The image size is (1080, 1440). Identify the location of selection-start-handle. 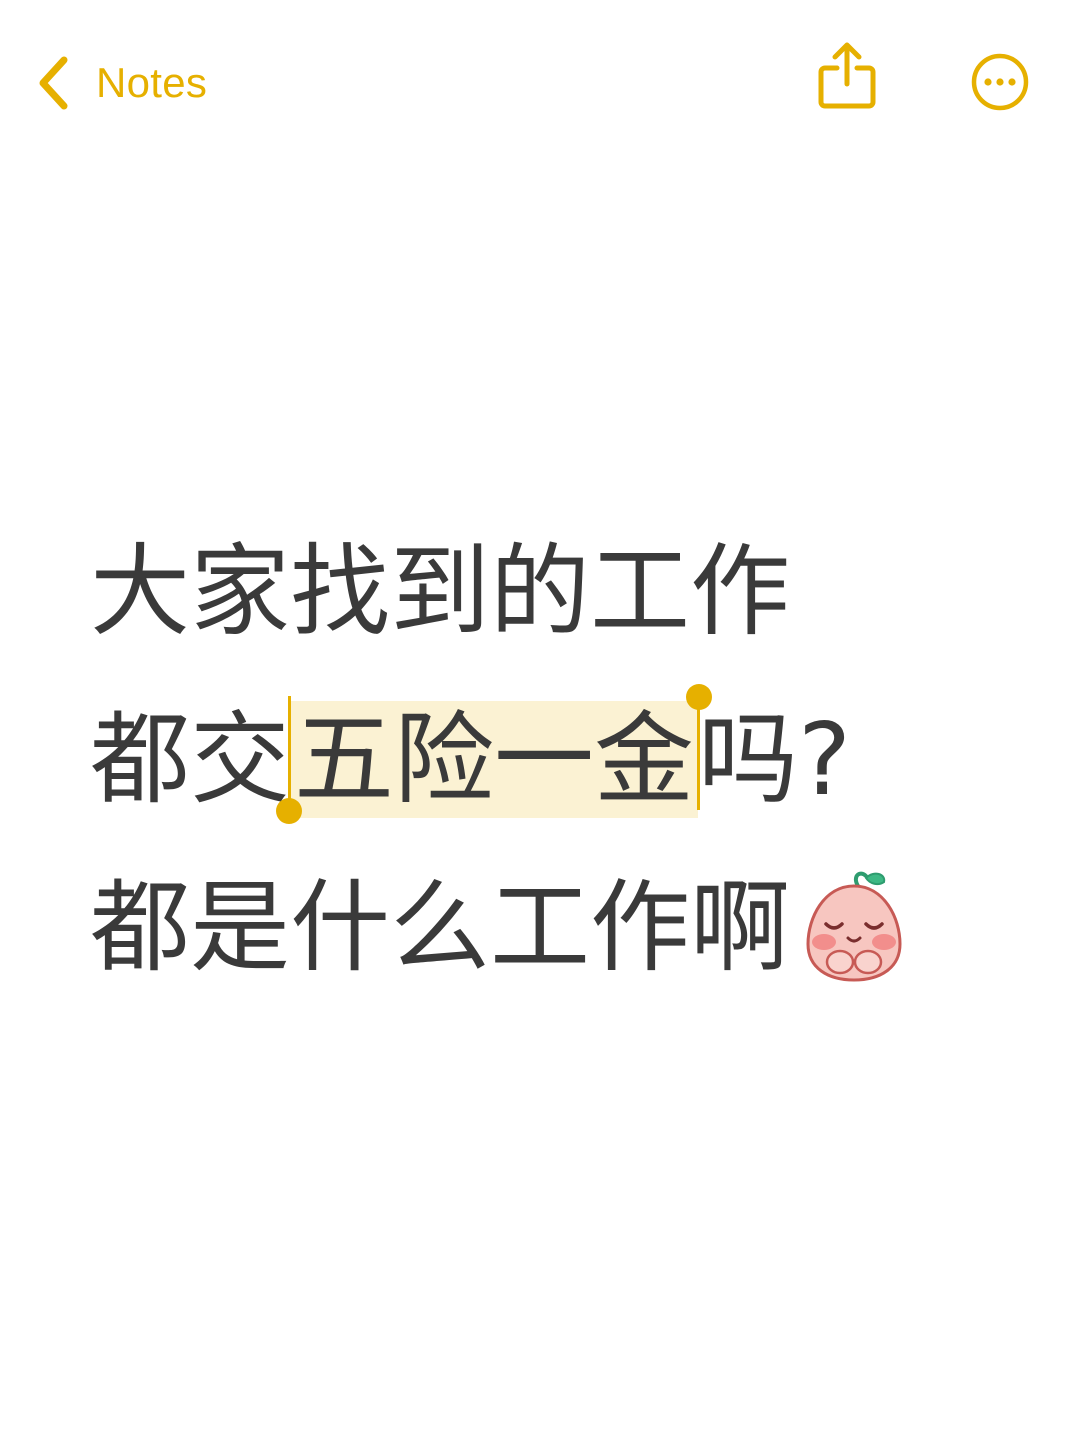
(289, 811).